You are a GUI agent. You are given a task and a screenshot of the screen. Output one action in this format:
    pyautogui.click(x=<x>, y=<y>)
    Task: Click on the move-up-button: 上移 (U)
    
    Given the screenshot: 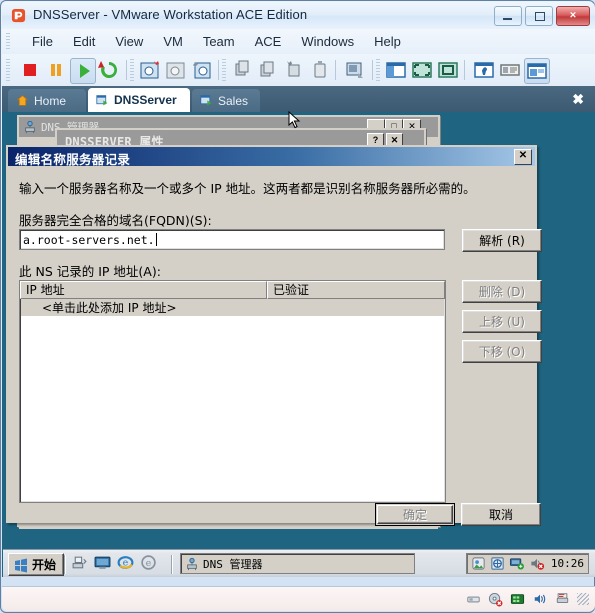 What is the action you would take?
    pyautogui.click(x=502, y=321)
    